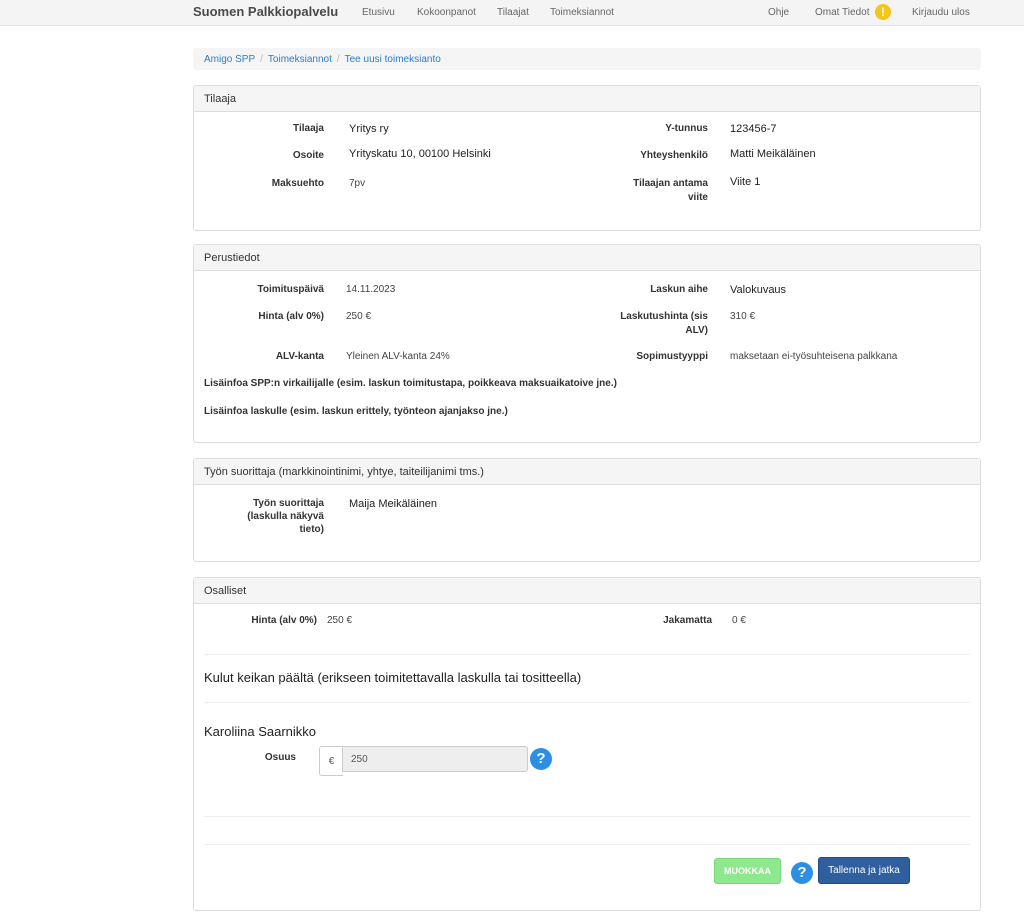  I want to click on brand-logo: Suomen Palkkiopalvelu, so click(265, 11).